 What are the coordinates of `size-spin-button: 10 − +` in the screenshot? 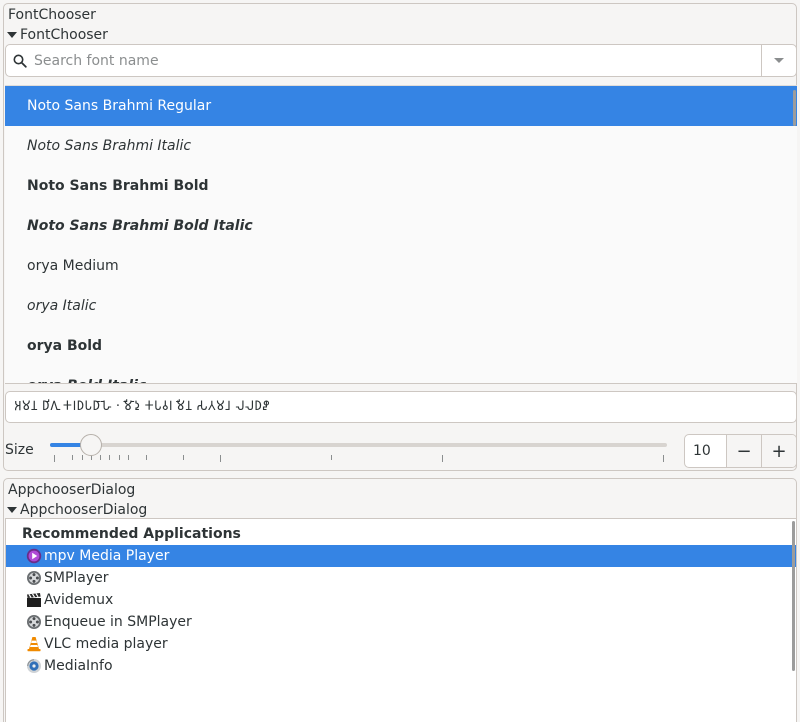 It's located at (740, 451).